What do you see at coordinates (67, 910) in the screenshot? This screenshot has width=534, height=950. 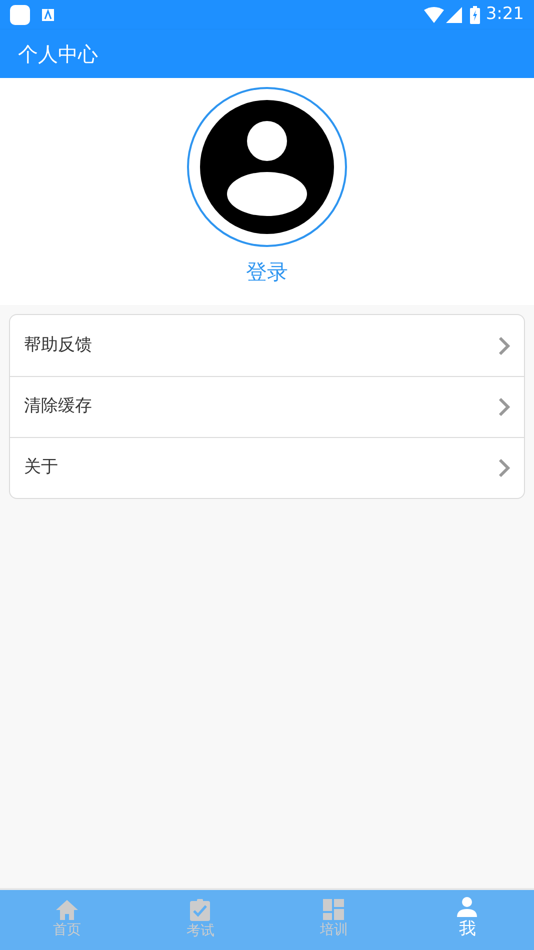 I see `home-icon` at bounding box center [67, 910].